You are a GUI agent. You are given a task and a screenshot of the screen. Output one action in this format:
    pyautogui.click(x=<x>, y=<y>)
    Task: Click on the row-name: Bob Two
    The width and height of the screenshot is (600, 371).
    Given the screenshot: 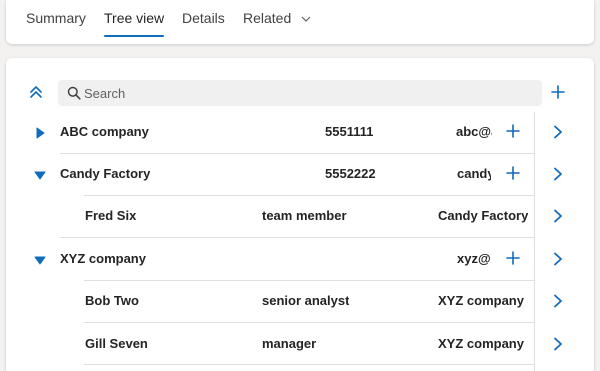 What is the action you would take?
    pyautogui.click(x=112, y=300)
    